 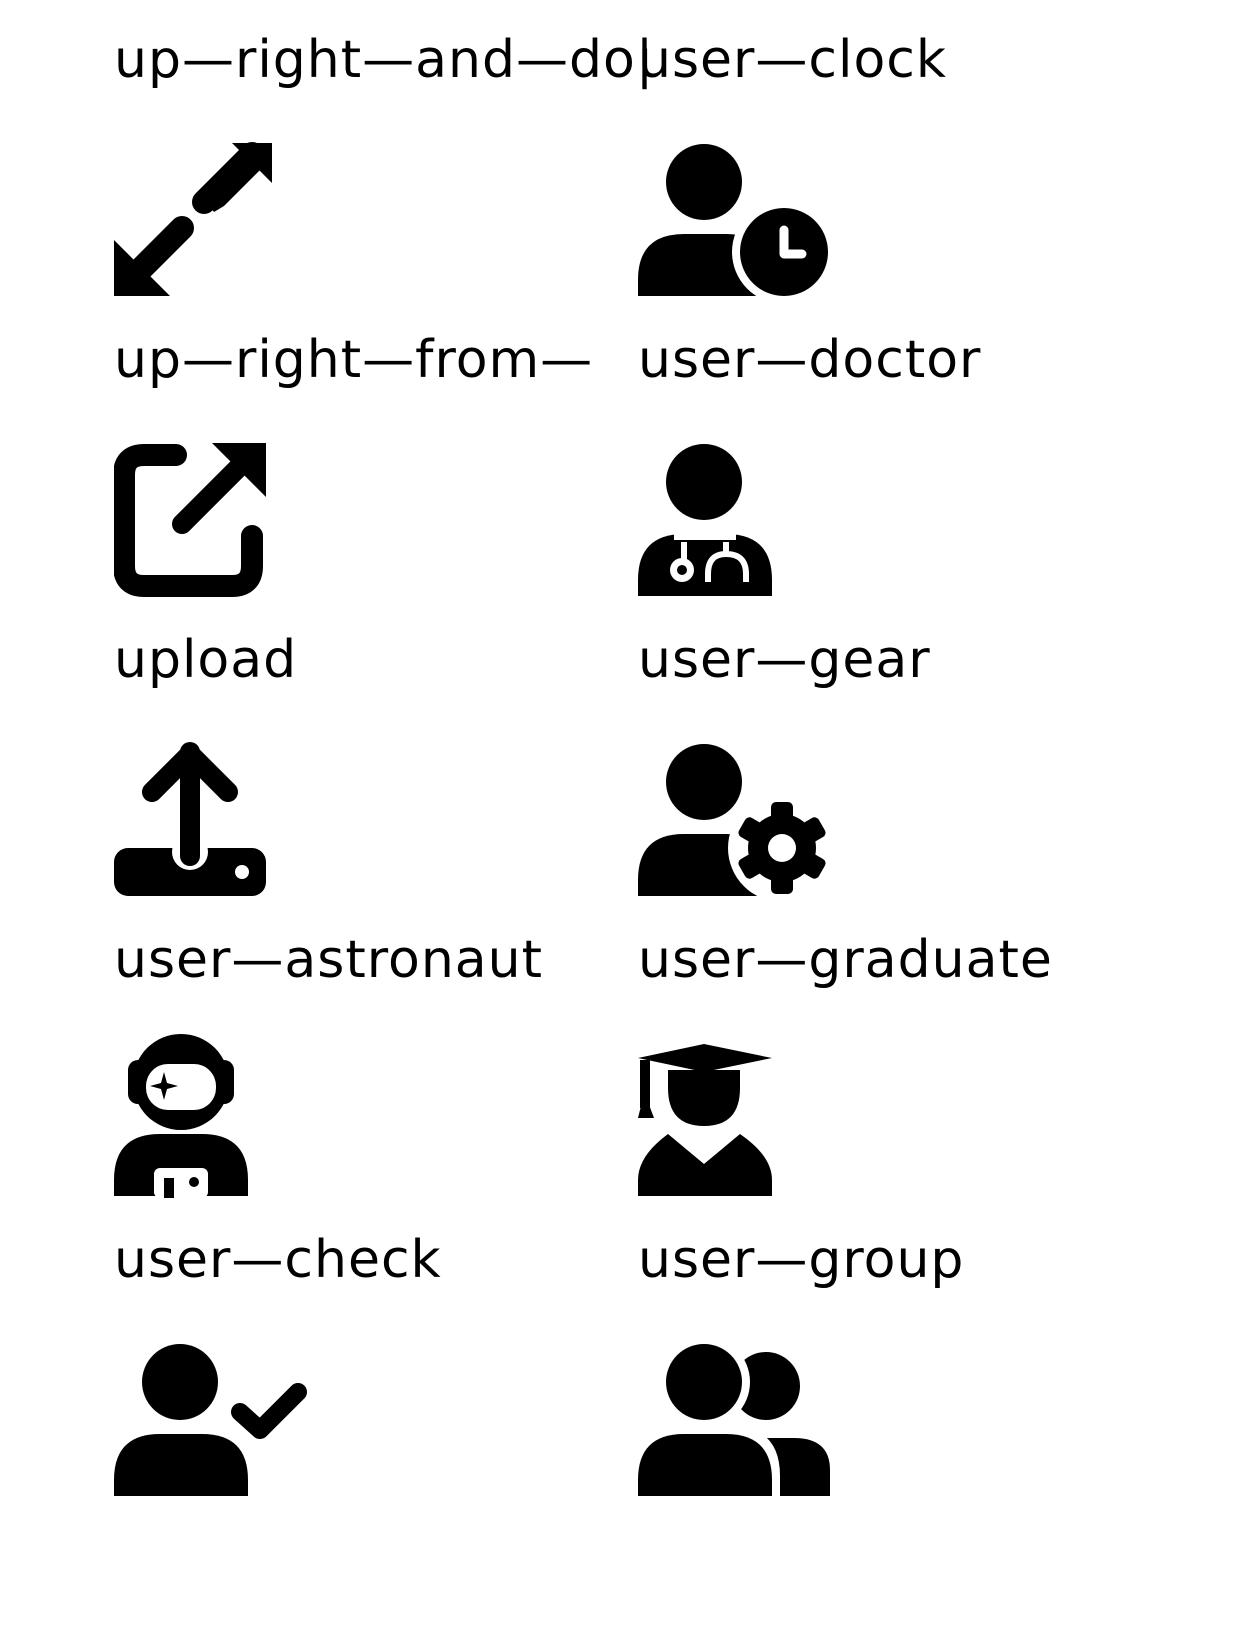 I want to click on user-group-icon, so click(x=748, y=1415).